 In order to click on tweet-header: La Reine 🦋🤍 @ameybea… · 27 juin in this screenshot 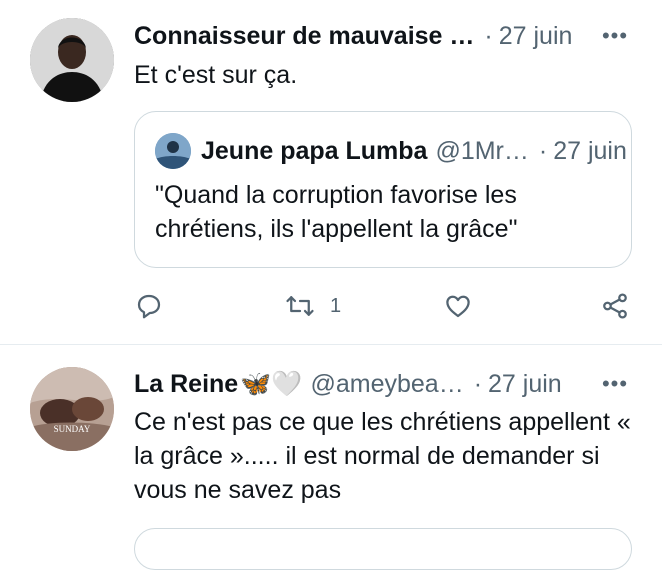, I will do `click(384, 384)`.